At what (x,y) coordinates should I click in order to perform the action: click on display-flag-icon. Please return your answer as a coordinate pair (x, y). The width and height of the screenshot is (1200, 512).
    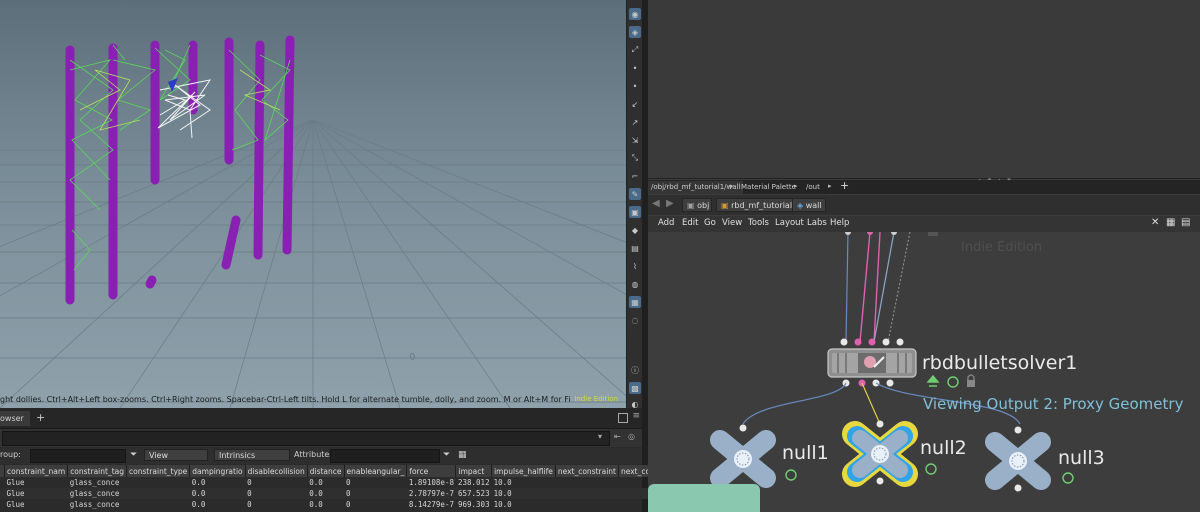
    Looking at the image, I should click on (953, 382).